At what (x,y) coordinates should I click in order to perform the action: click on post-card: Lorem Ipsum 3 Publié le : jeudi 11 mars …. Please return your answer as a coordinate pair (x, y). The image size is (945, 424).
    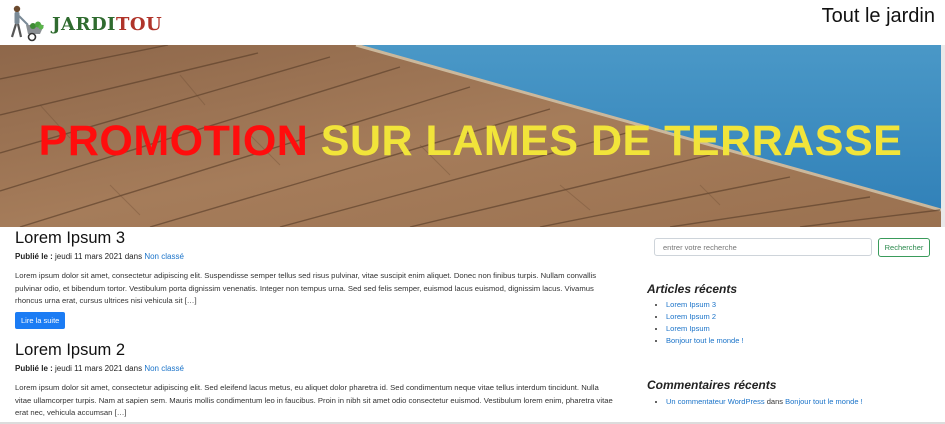
    Looking at the image, I should click on (315, 279).